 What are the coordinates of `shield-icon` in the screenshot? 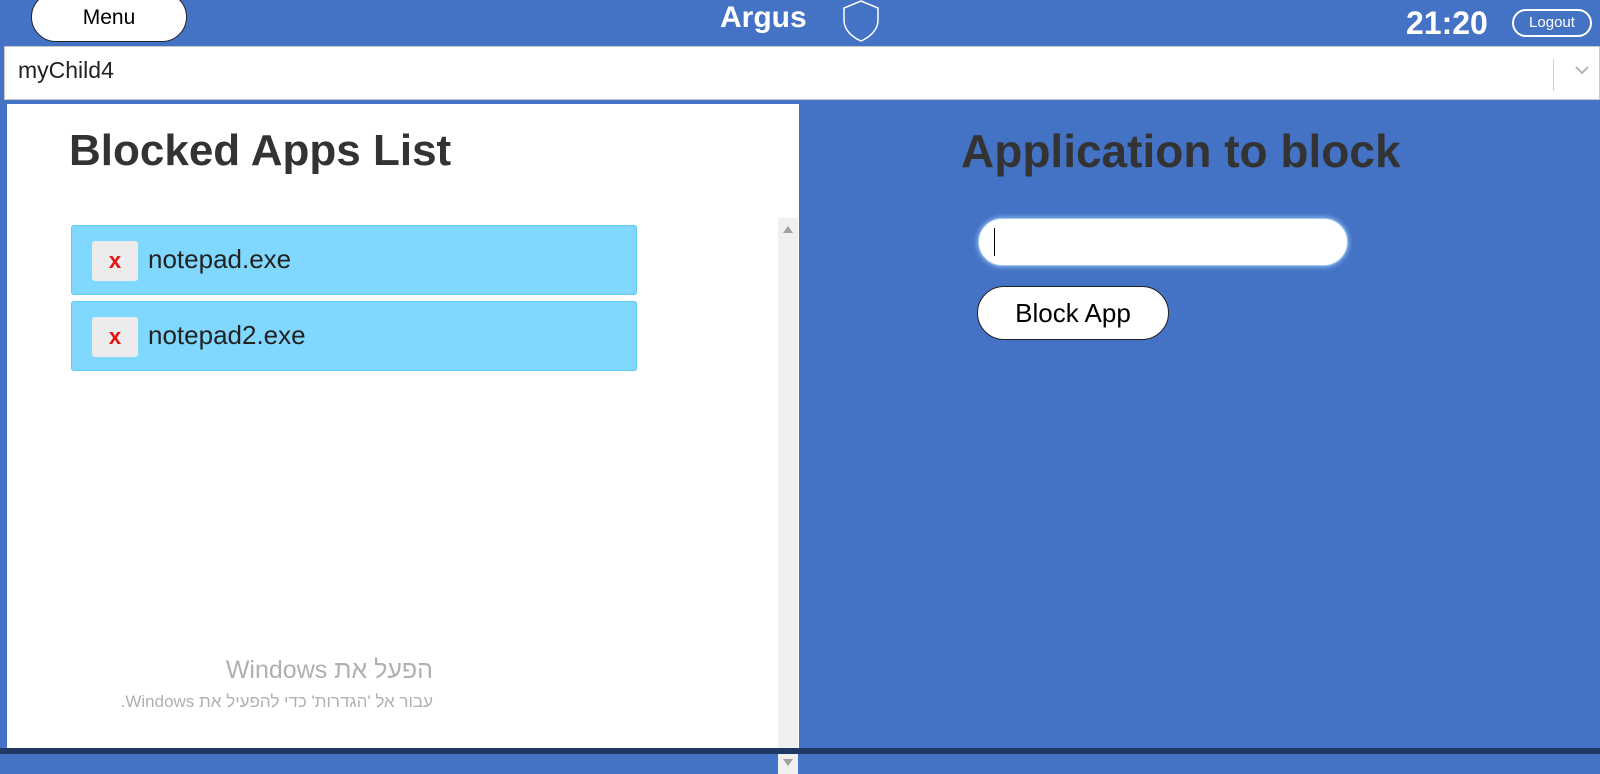 It's located at (861, 21).